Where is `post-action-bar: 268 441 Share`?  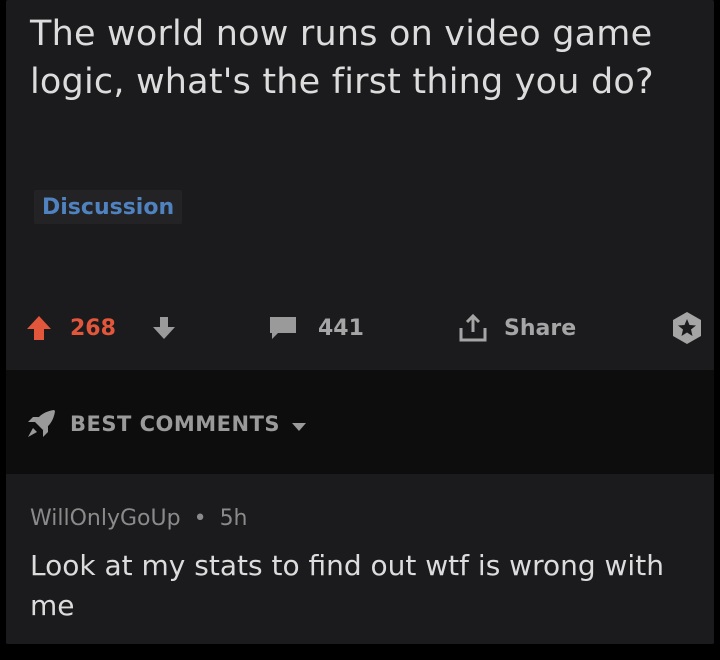 post-action-bar: 268 441 Share is located at coordinates (360, 328).